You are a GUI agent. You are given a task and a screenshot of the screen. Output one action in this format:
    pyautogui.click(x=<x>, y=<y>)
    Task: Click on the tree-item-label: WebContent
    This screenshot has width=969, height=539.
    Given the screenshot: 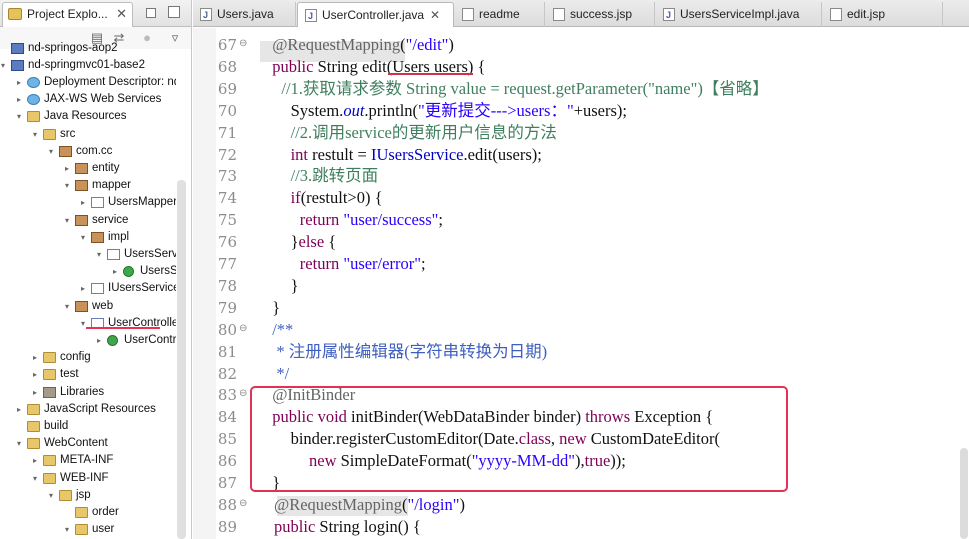 What is the action you would take?
    pyautogui.click(x=76, y=443)
    